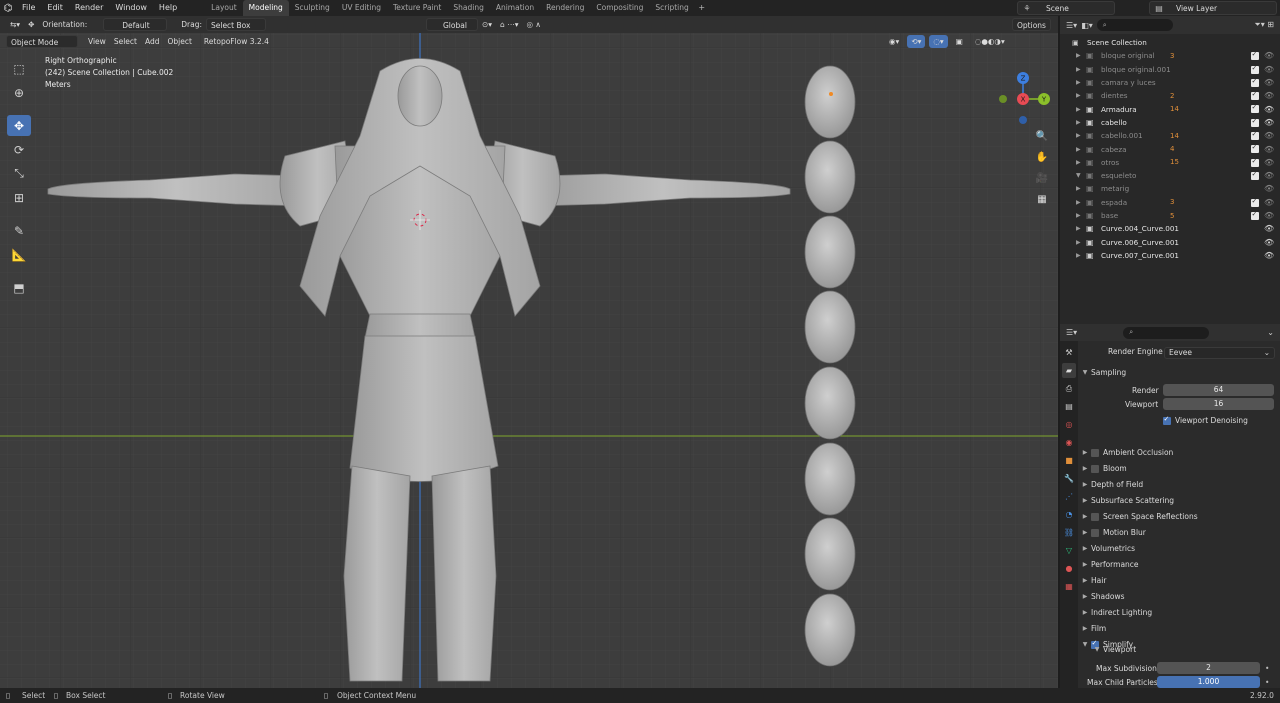  What do you see at coordinates (265, 8) in the screenshot?
I see `tab-modeling: Modeling` at bounding box center [265, 8].